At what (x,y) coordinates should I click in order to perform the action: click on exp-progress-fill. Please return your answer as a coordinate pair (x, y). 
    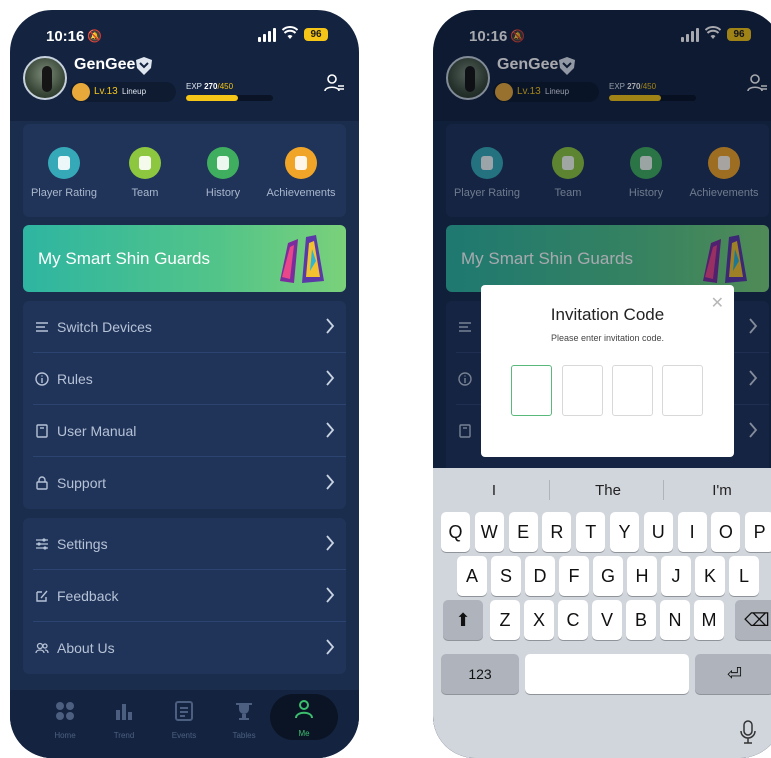
    Looking at the image, I should click on (212, 98).